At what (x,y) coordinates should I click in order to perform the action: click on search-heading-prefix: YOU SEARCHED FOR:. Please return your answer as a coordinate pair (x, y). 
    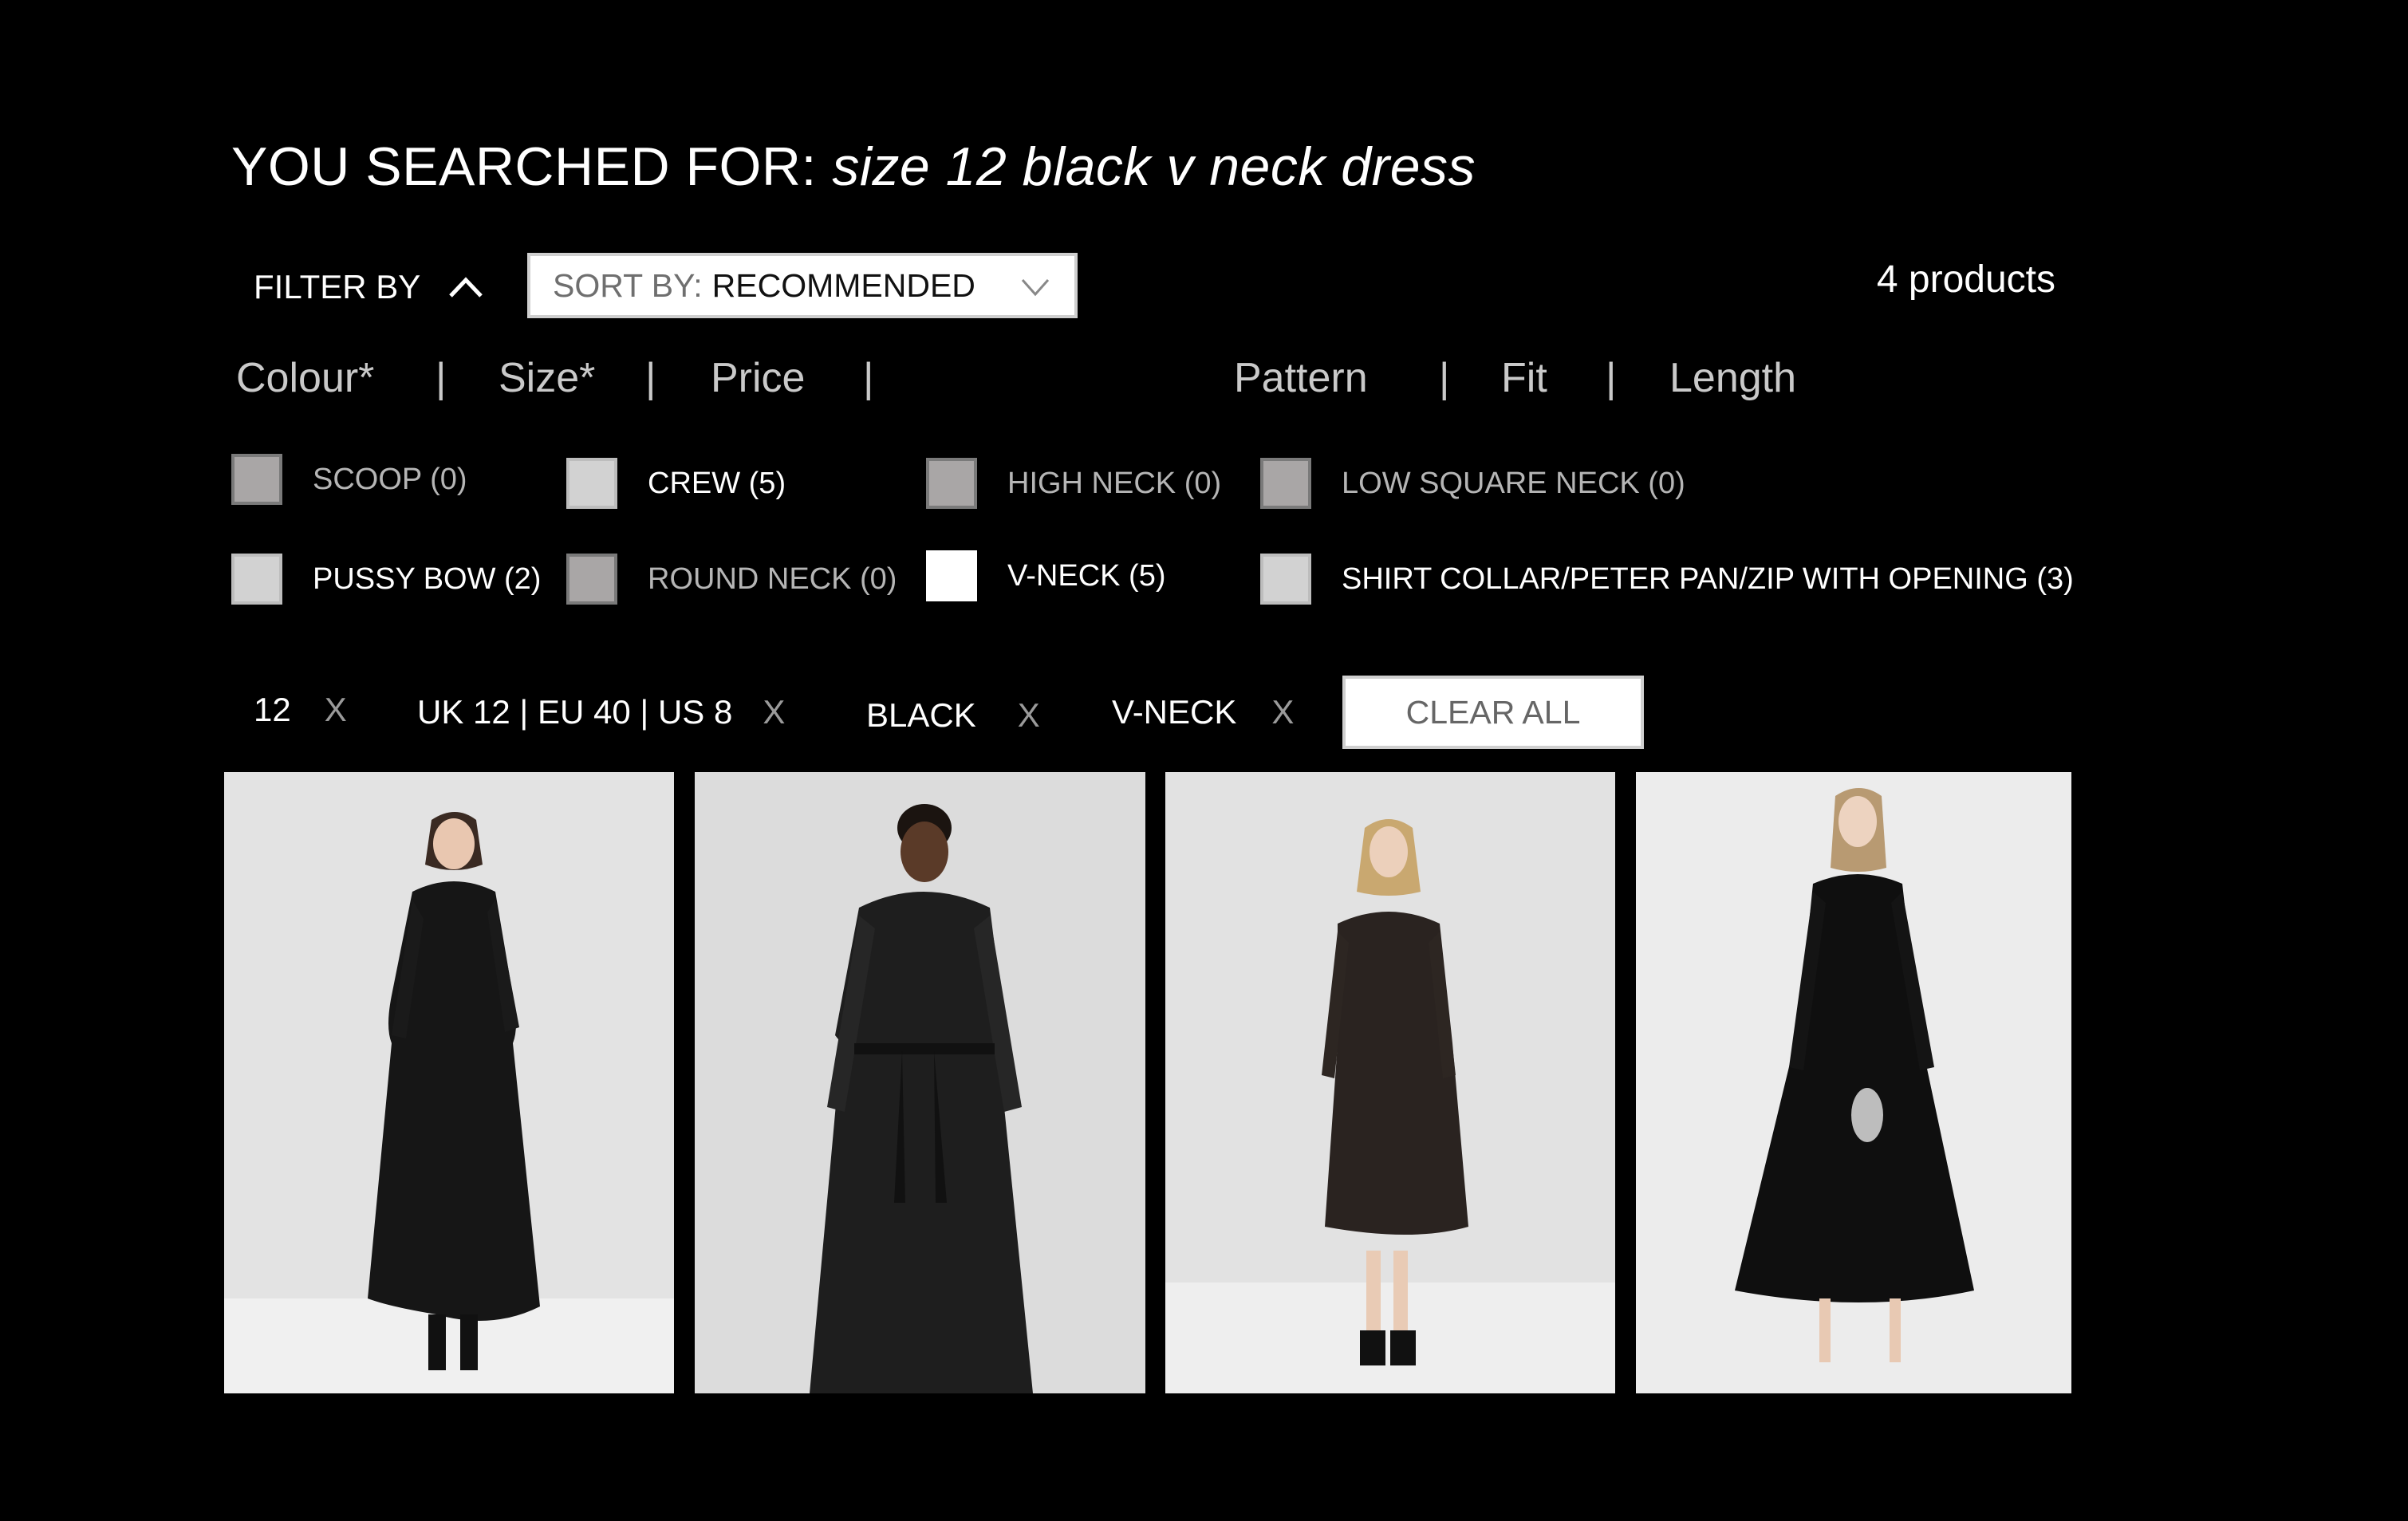
    Looking at the image, I should click on (524, 166).